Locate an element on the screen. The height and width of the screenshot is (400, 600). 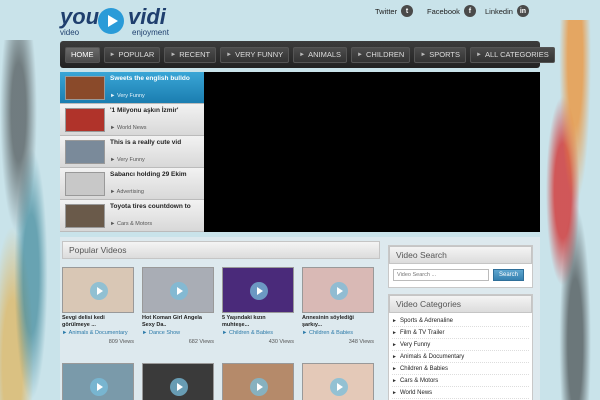
nav-animals: ► ANIMALS is located at coordinates (320, 54).